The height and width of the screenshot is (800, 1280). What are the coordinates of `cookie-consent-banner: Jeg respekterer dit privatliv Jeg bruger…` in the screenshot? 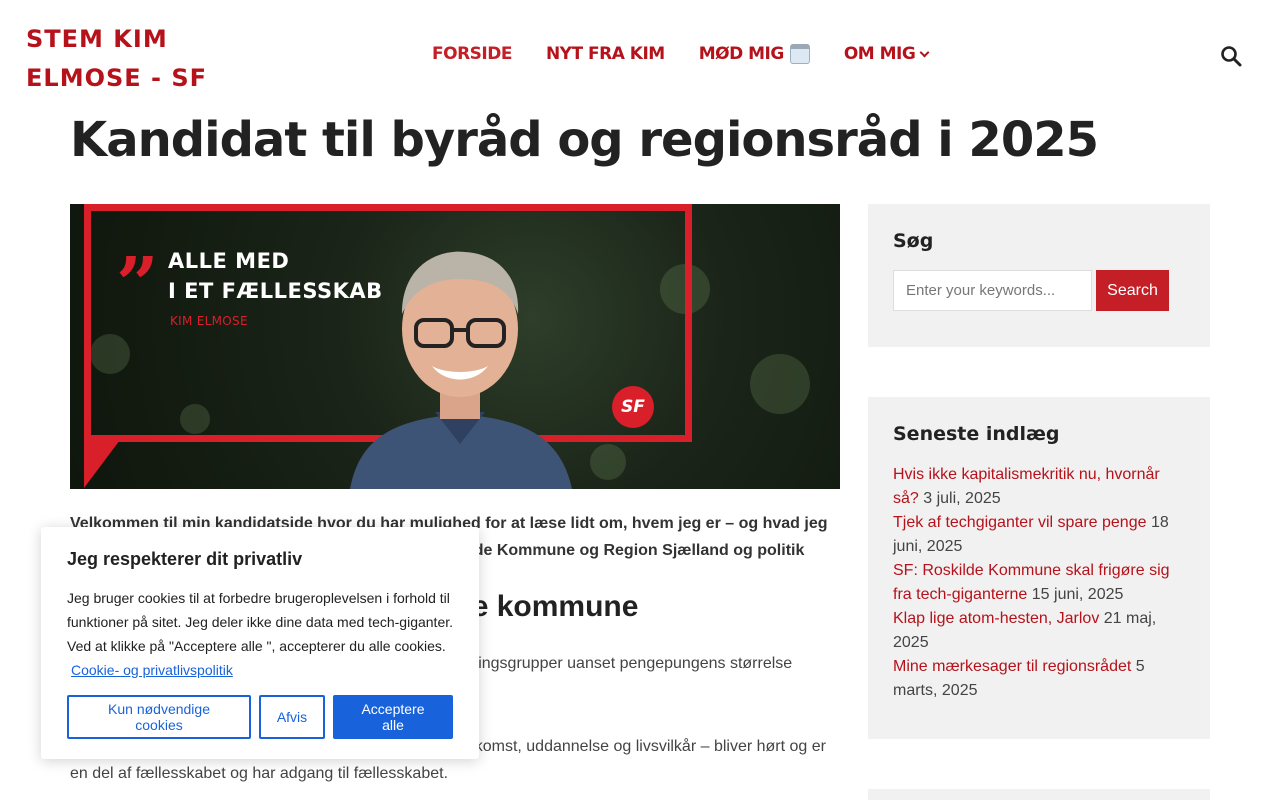 It's located at (260, 643).